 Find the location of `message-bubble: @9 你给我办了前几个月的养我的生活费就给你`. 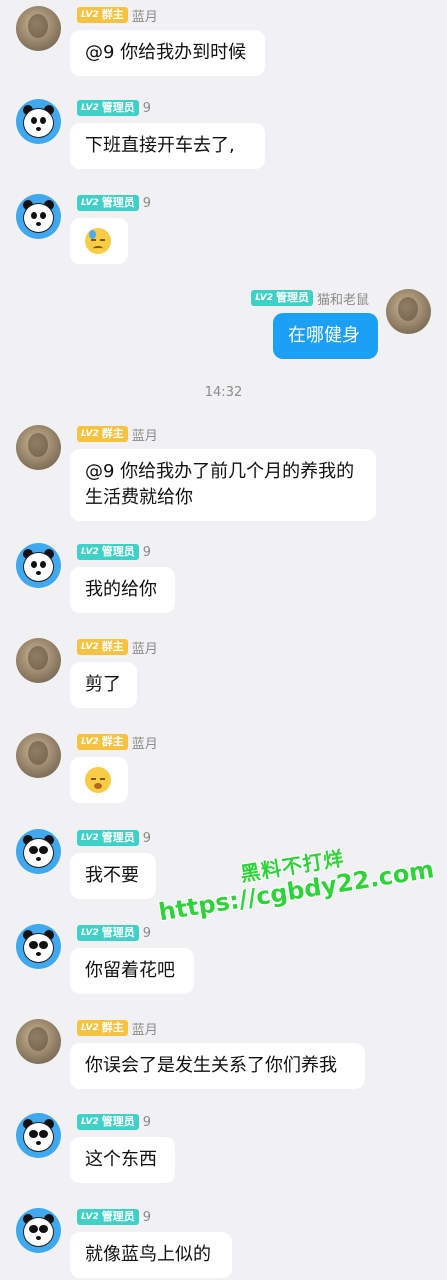

message-bubble: @9 你给我办了前几个月的养我的生活费就给你 is located at coordinates (223, 485).